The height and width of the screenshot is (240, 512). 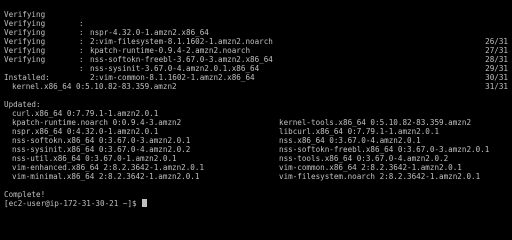 I want to click on installed-item-line: kernel.x86_64 0:5.10.82-83.359.amzn2, so click(x=256, y=82).